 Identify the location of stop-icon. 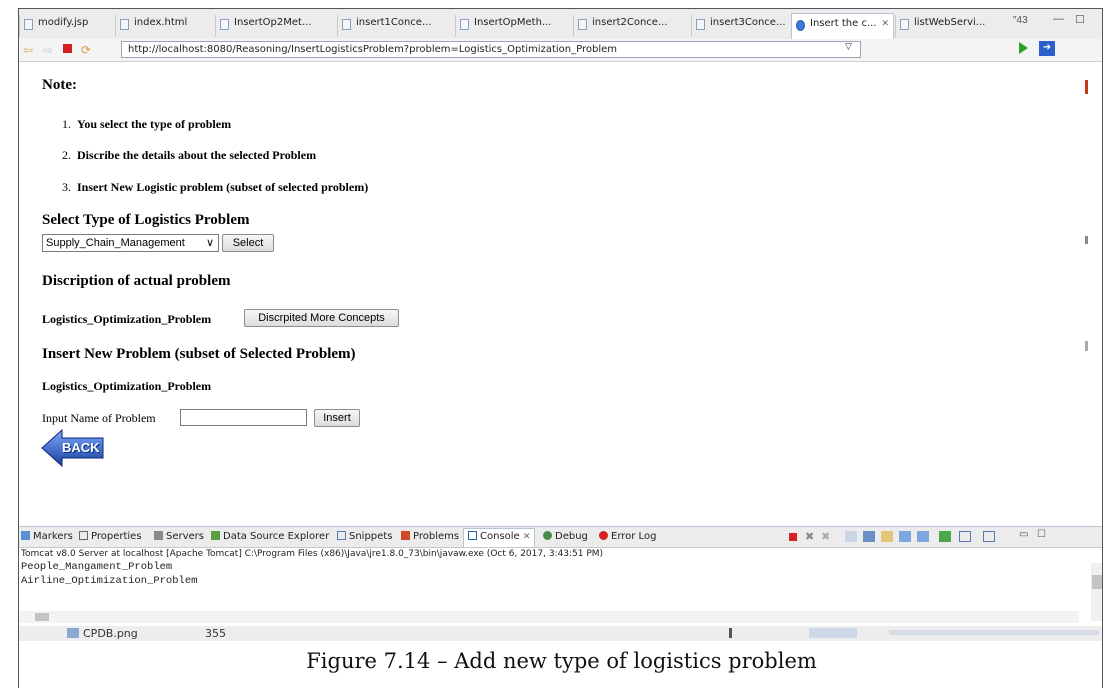
(67, 48).